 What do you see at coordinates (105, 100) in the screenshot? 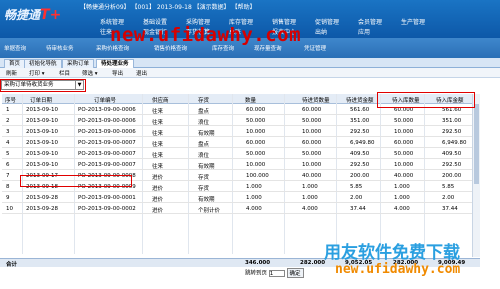
I see `col-header-code: 订单编号` at bounding box center [105, 100].